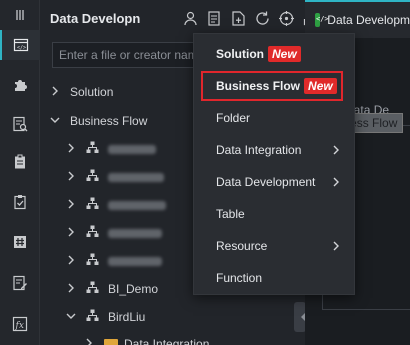  What do you see at coordinates (368, 20) in the screenshot?
I see `tab-label: Data Developm` at bounding box center [368, 20].